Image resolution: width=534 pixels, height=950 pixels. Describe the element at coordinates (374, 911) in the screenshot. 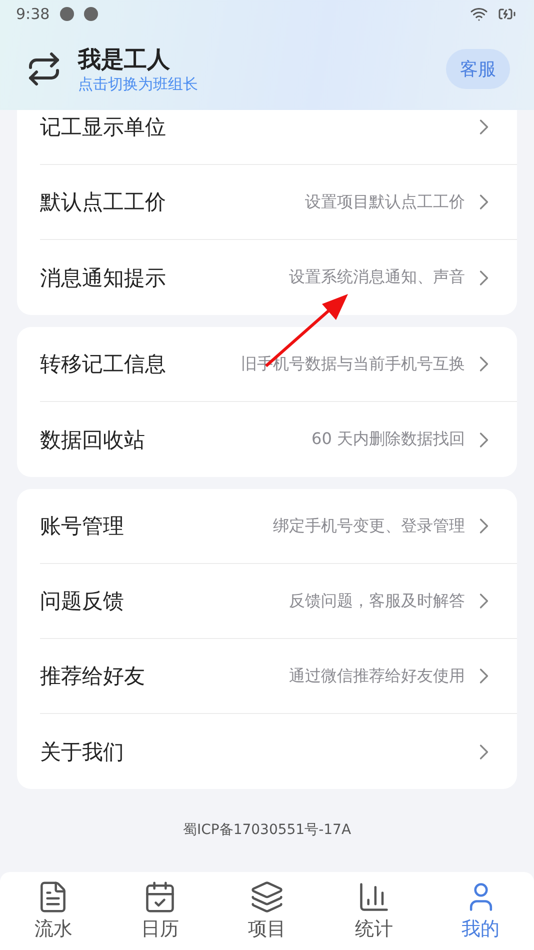

I see `tab-bar-item: 统计` at that location.